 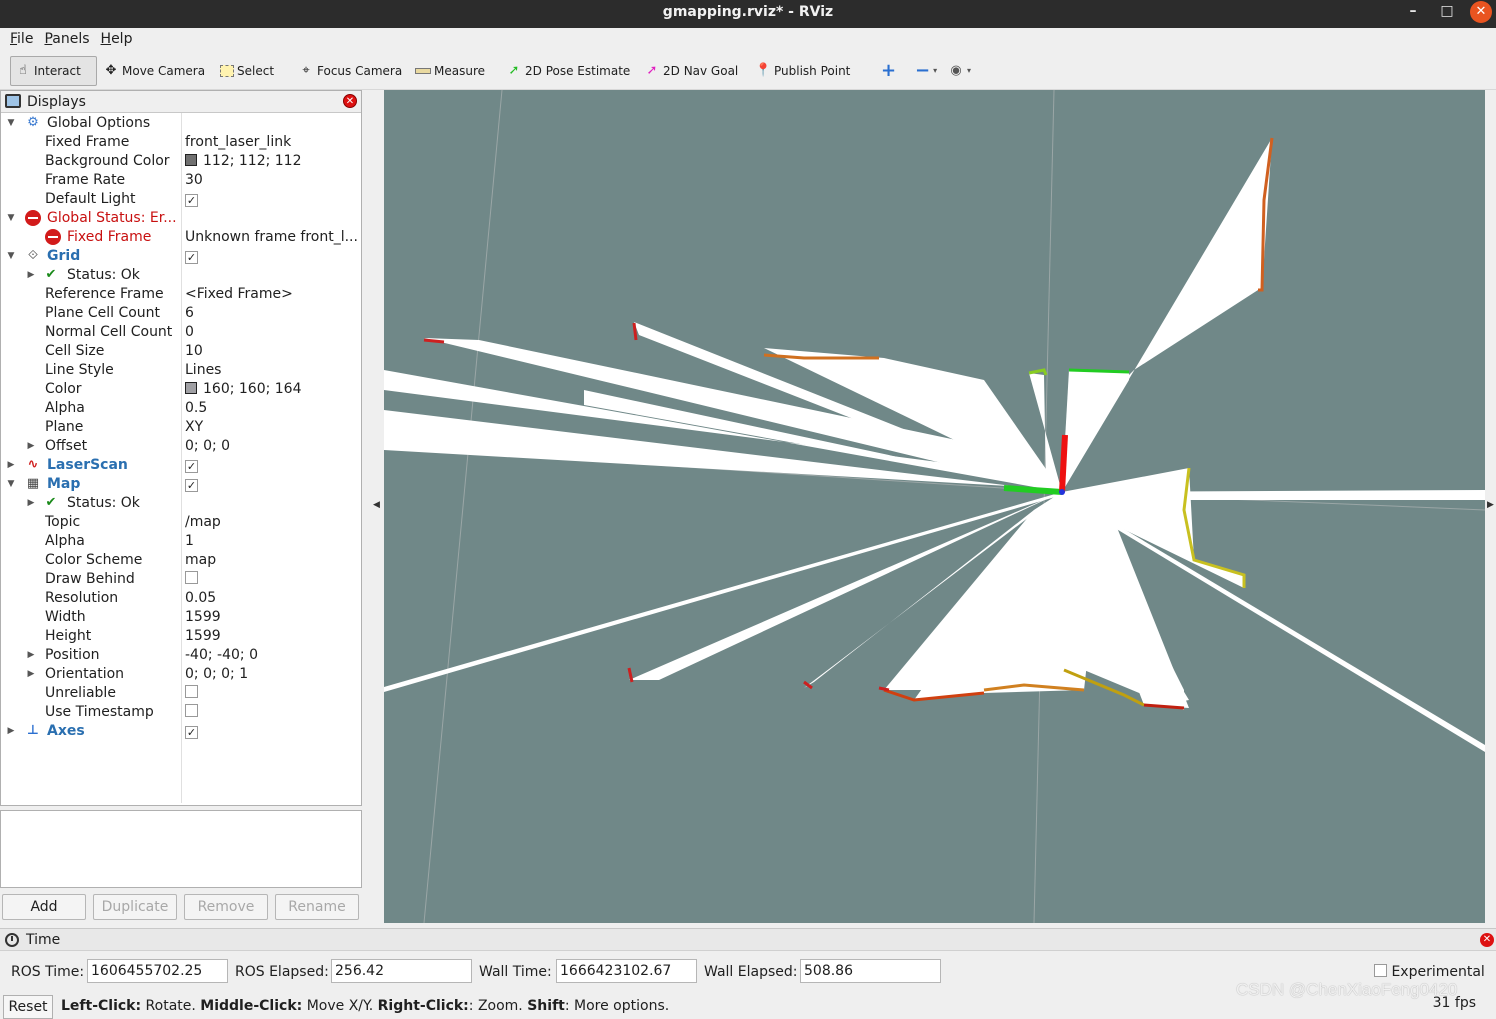 What do you see at coordinates (1429, 972) in the screenshot?
I see `experimental-toggle: Experimental` at bounding box center [1429, 972].